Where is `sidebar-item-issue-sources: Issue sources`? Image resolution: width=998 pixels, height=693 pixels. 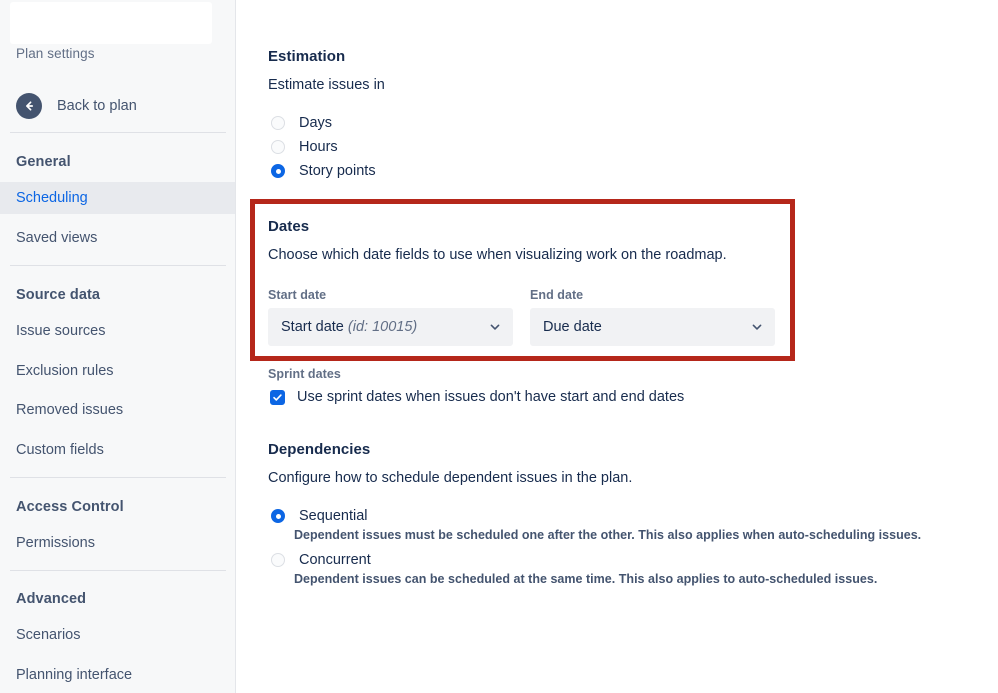
sidebar-item-issue-sources: Issue sources is located at coordinates (117, 331).